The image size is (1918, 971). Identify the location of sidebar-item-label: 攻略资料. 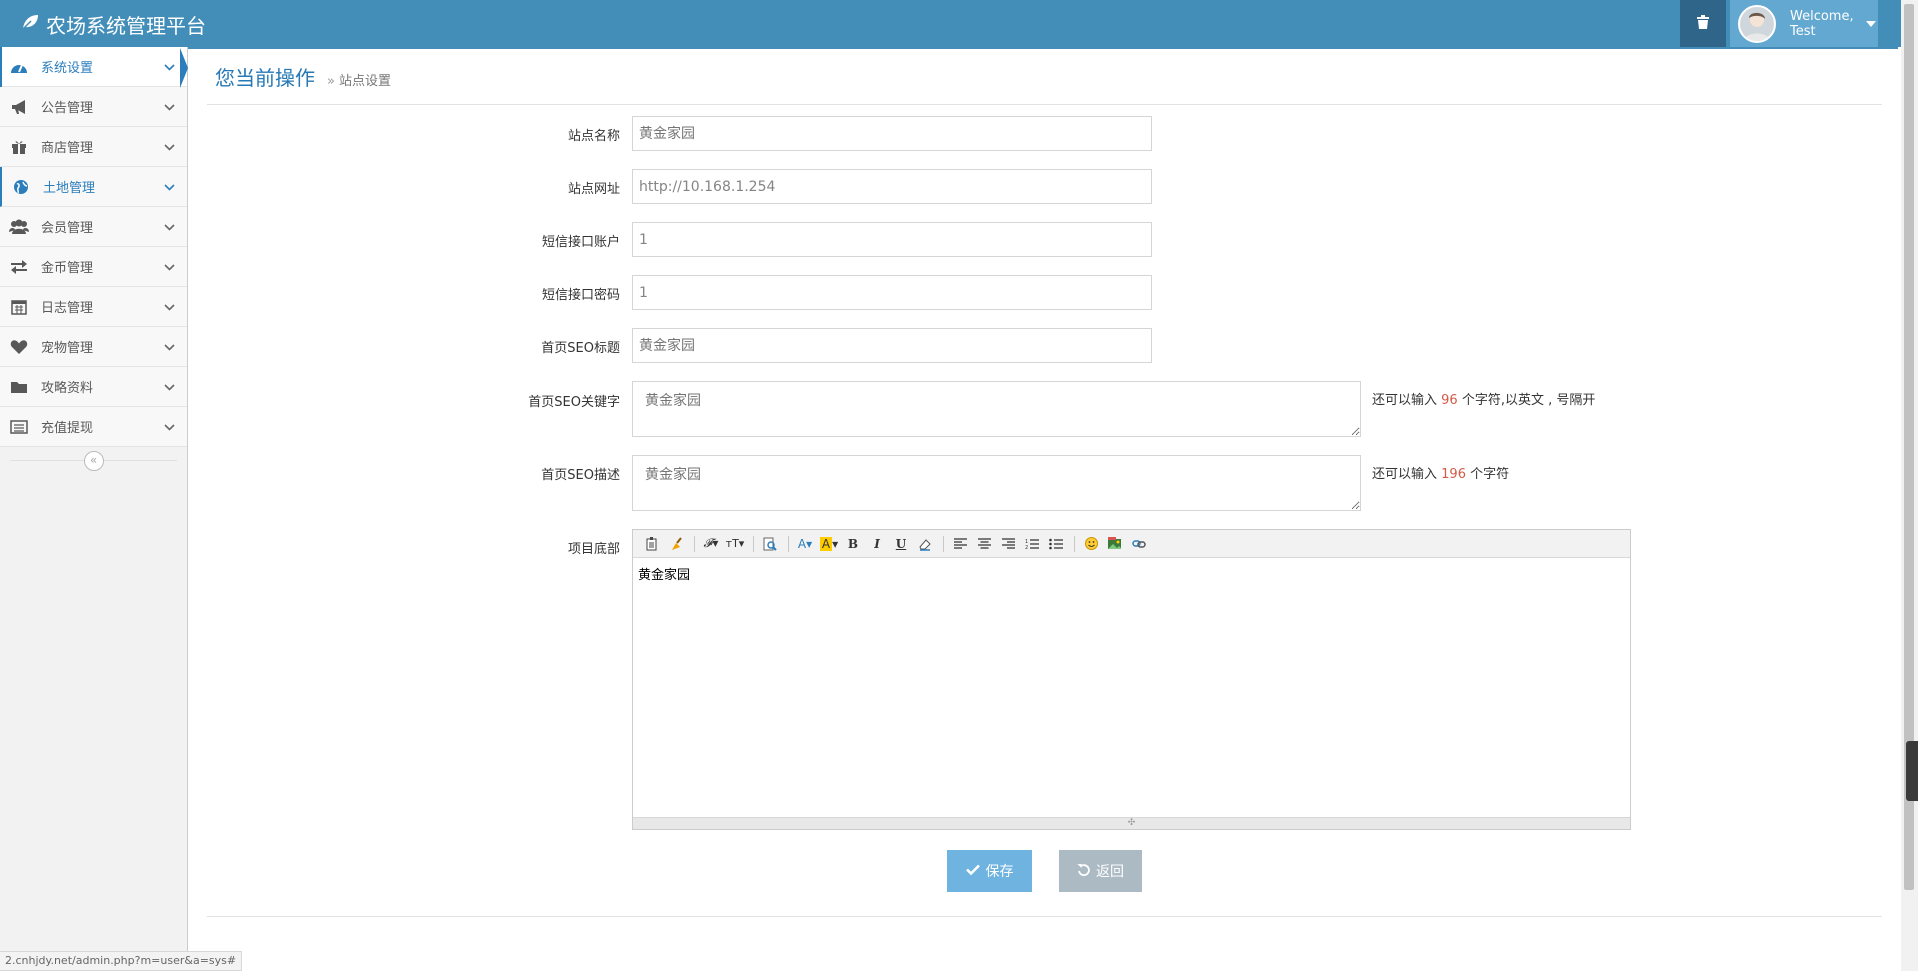
(67, 388).